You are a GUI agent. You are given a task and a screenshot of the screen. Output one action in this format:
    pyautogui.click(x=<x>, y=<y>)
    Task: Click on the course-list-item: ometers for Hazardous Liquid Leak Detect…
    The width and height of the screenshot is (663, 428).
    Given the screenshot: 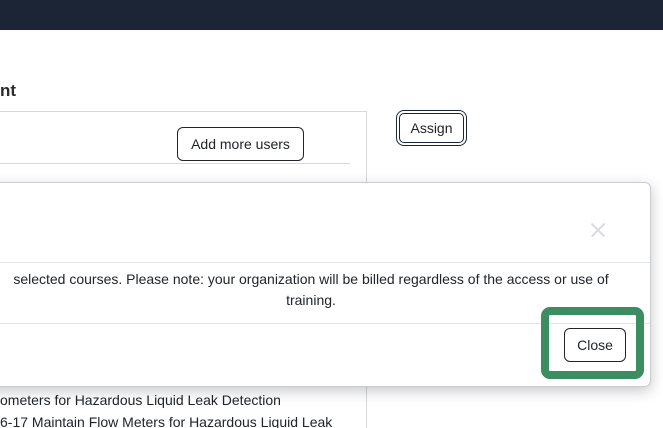 What is the action you would take?
    pyautogui.click(x=140, y=400)
    